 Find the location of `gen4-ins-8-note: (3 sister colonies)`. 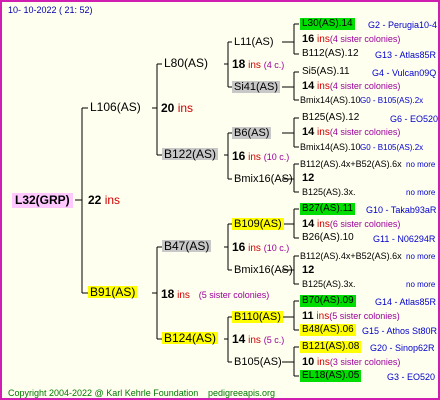

gen4-ins-8-note: (3 sister colonies) is located at coordinates (365, 362).